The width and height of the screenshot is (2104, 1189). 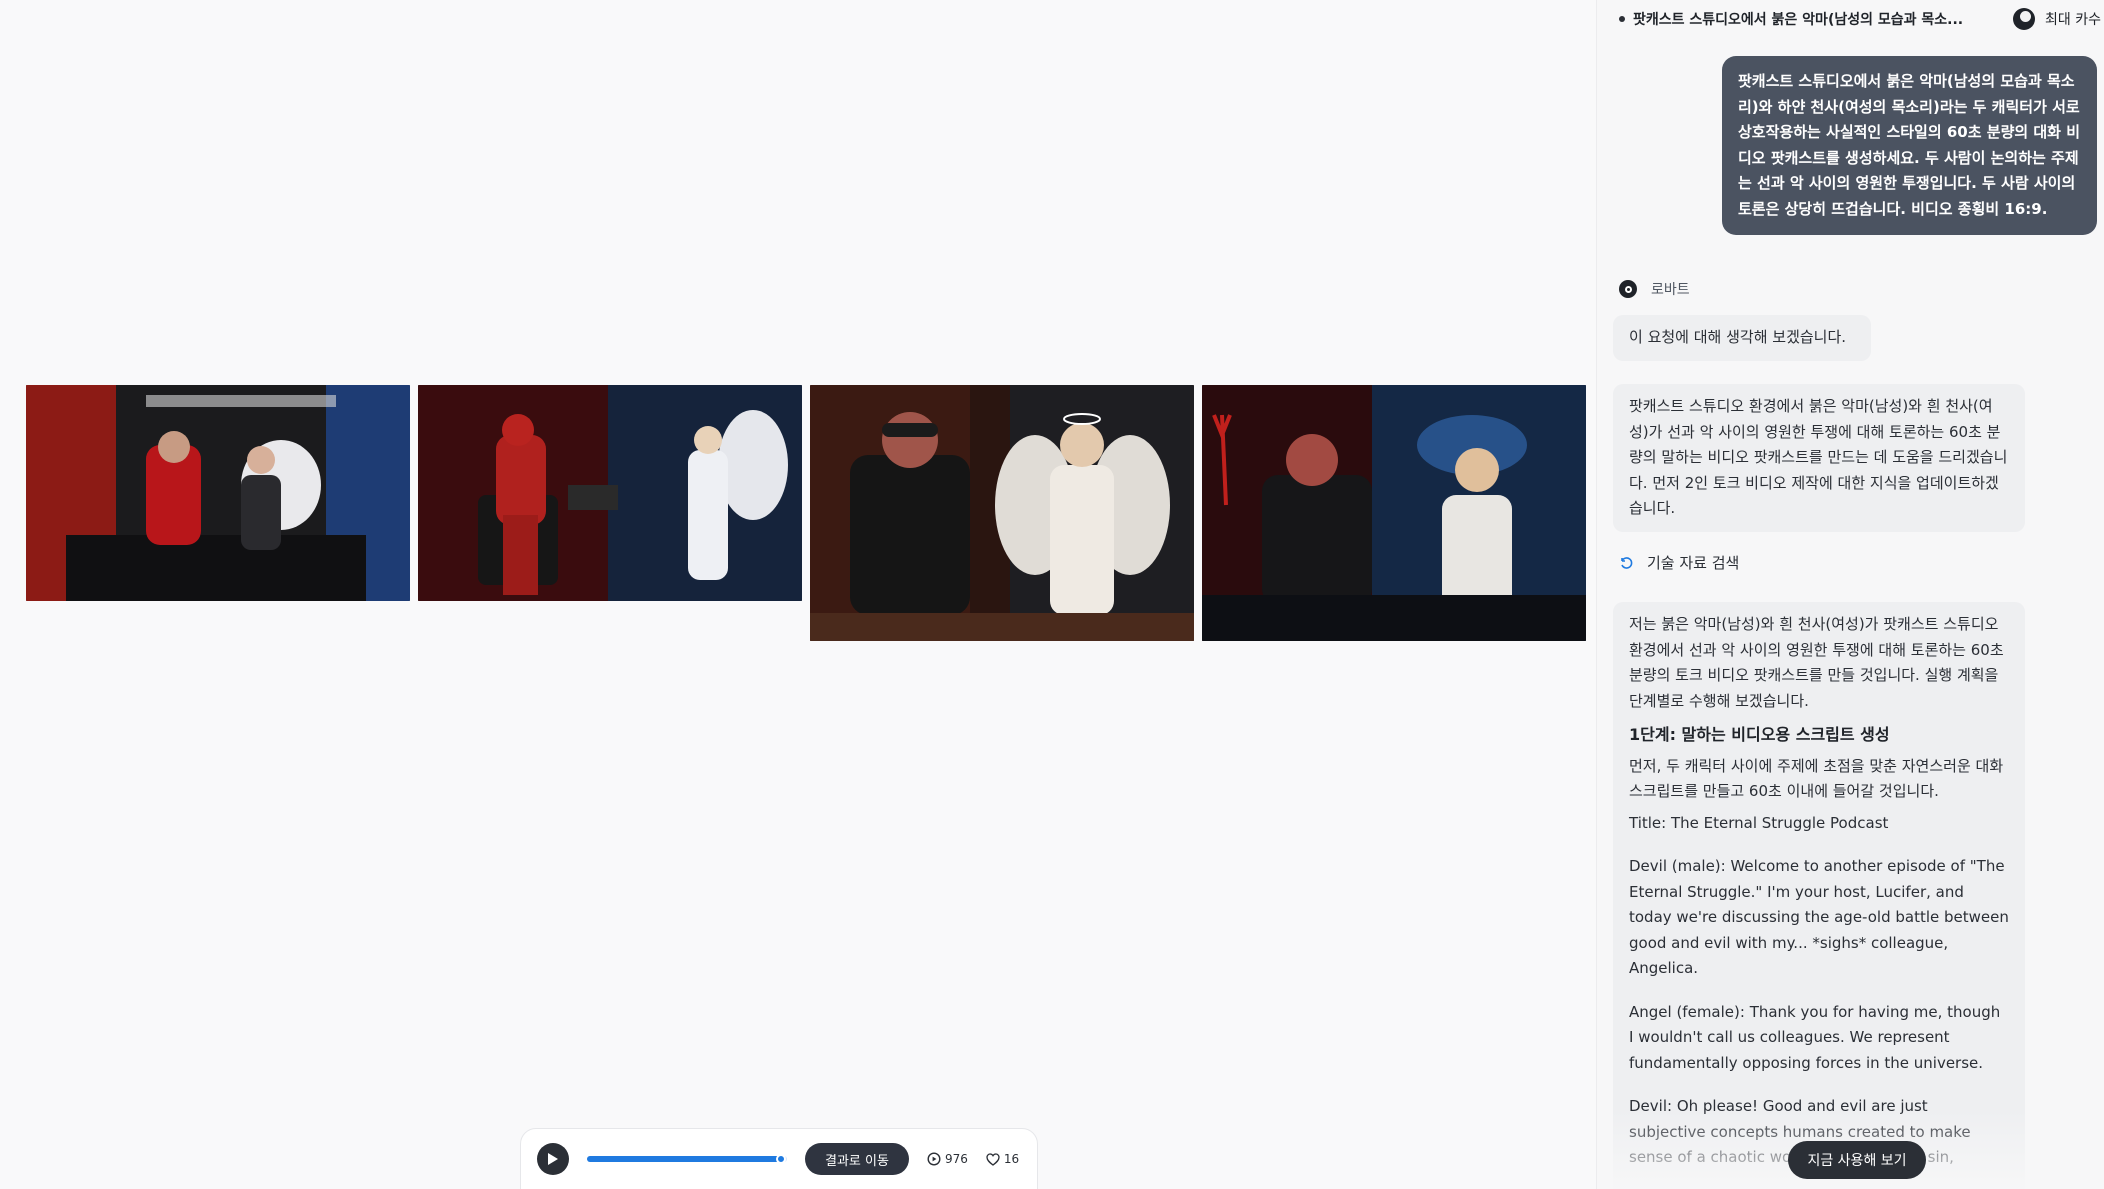 I want to click on bot-message-thinking: 이 요청에 대해 생각해 보겠습니다., so click(x=1742, y=338).